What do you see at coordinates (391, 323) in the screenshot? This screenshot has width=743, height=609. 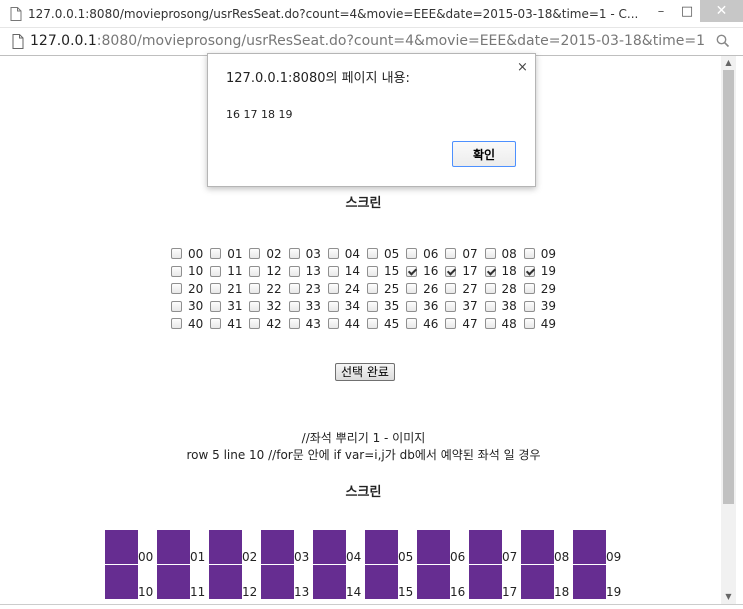 I see `seat-number: 45` at bounding box center [391, 323].